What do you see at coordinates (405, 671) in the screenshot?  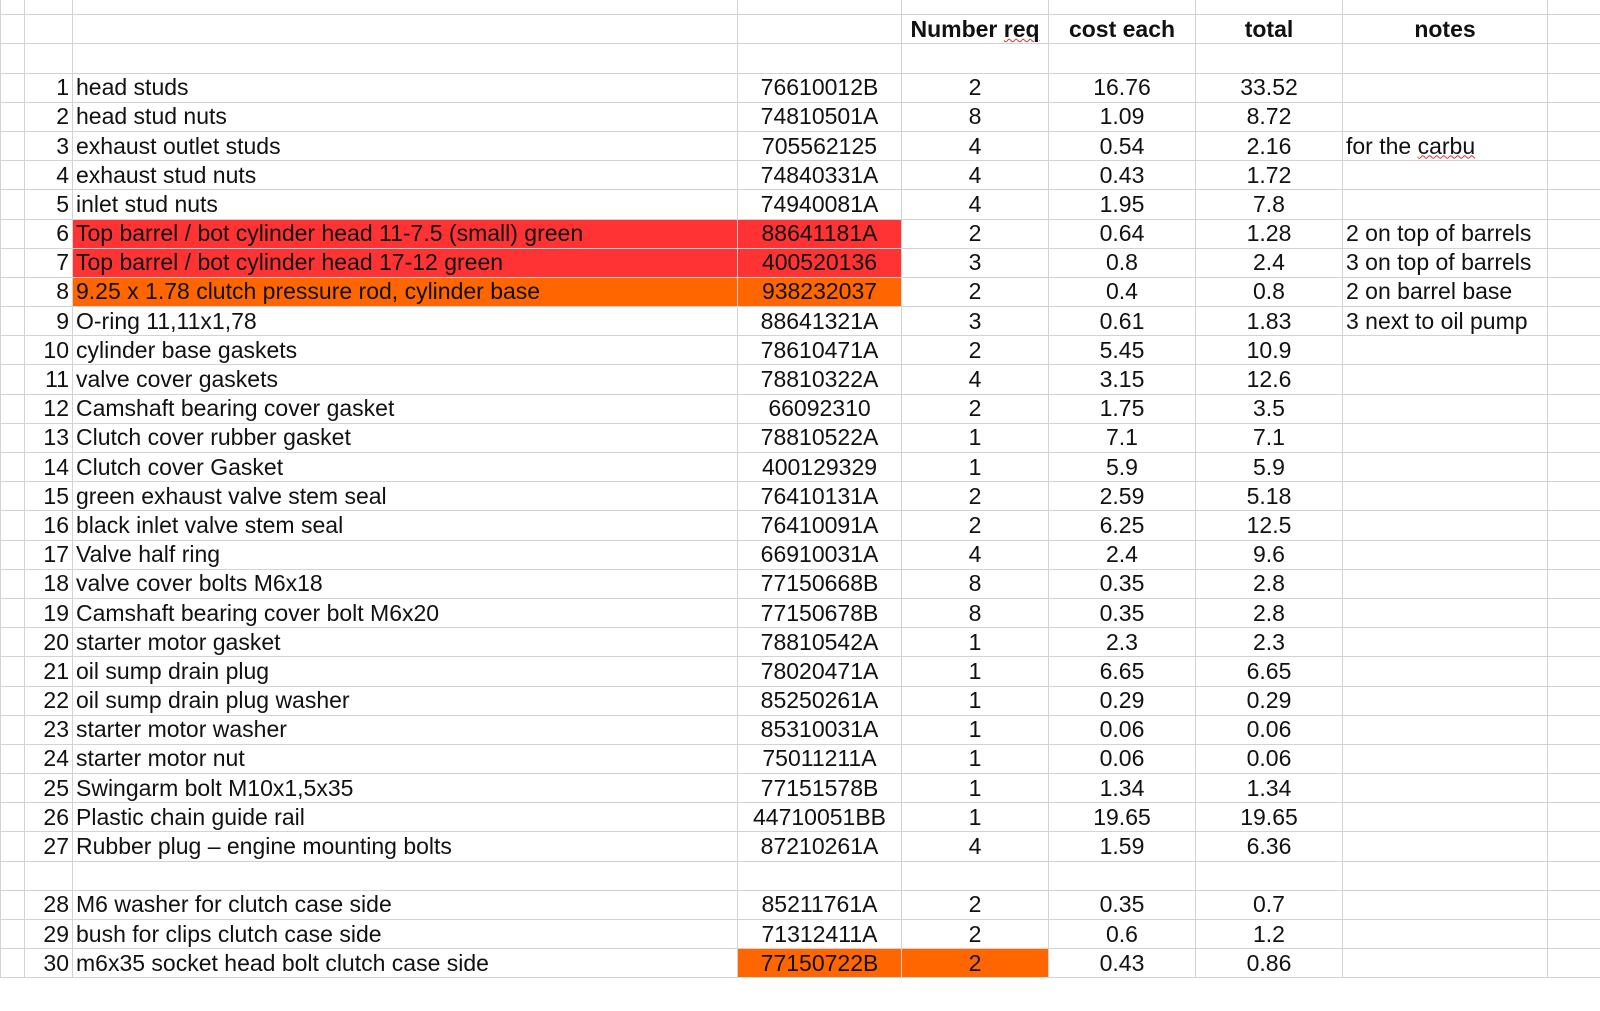 I see `description-cell: oil sump drain plug` at bounding box center [405, 671].